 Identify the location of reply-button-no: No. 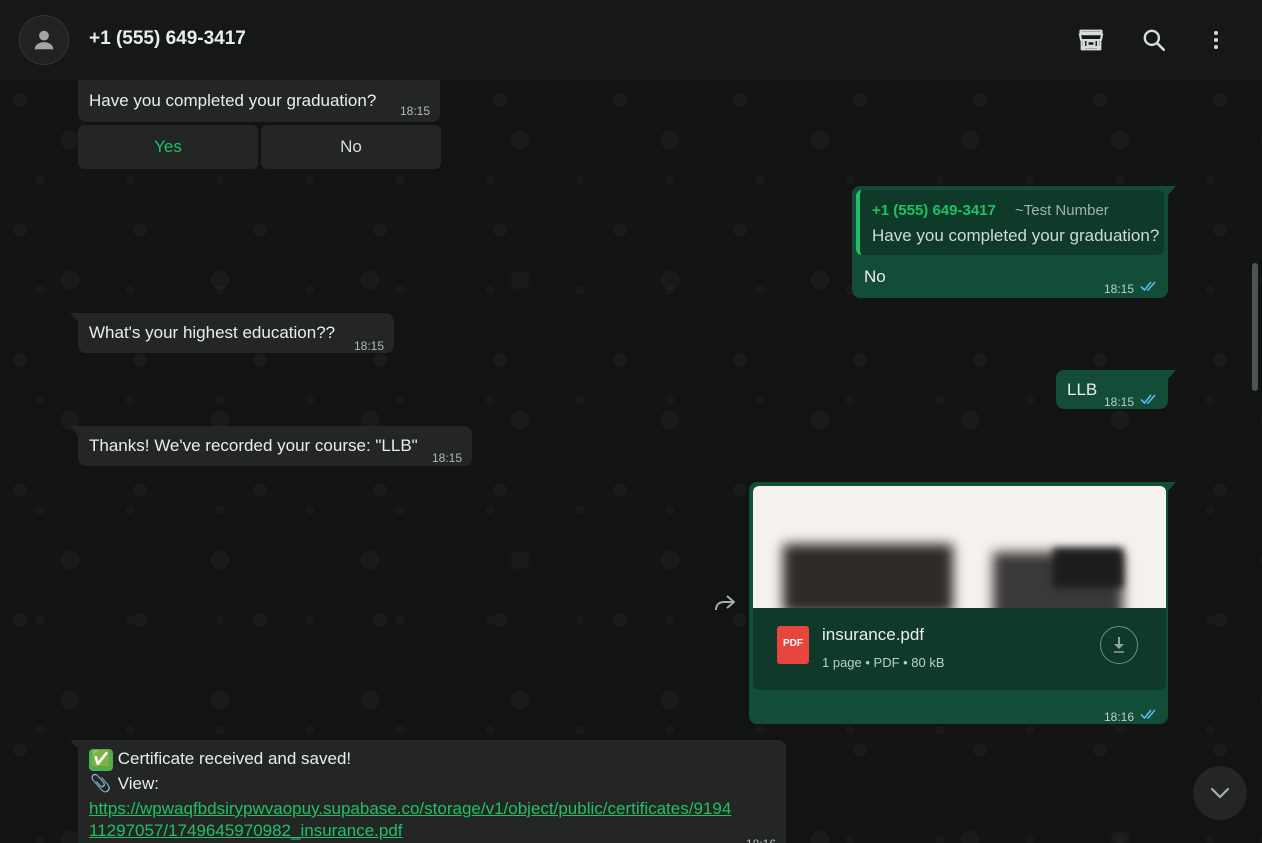
(351, 147).